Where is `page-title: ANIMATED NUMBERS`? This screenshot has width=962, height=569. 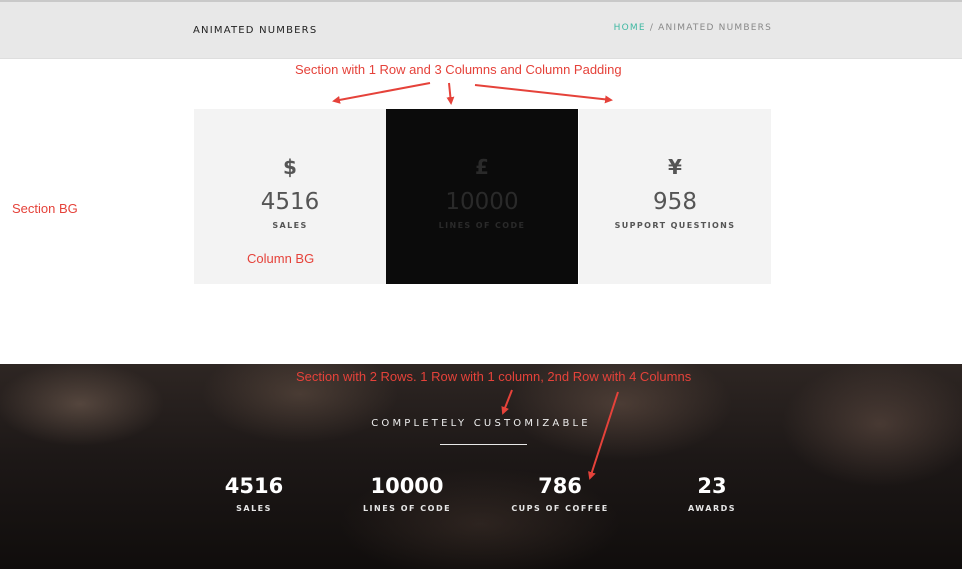 page-title: ANIMATED NUMBERS is located at coordinates (255, 30).